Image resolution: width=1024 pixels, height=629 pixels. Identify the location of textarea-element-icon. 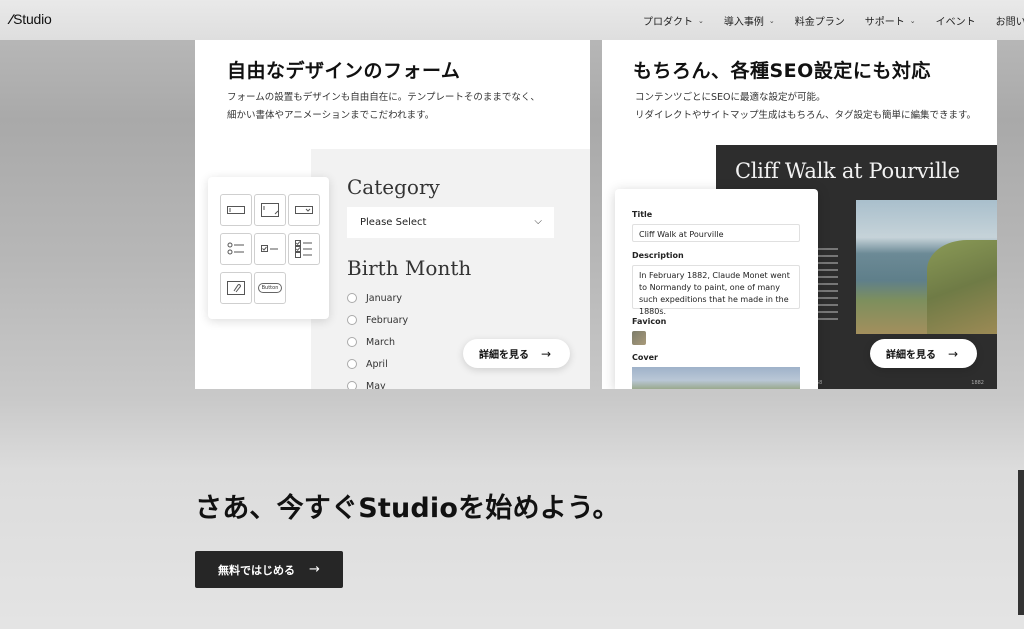
(270, 210).